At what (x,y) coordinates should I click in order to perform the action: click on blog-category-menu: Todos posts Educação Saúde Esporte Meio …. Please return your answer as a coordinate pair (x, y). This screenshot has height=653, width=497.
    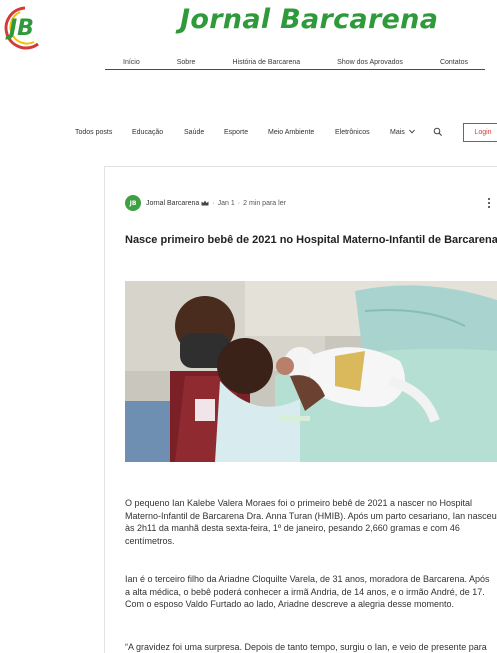
    Looking at the image, I should click on (286, 132).